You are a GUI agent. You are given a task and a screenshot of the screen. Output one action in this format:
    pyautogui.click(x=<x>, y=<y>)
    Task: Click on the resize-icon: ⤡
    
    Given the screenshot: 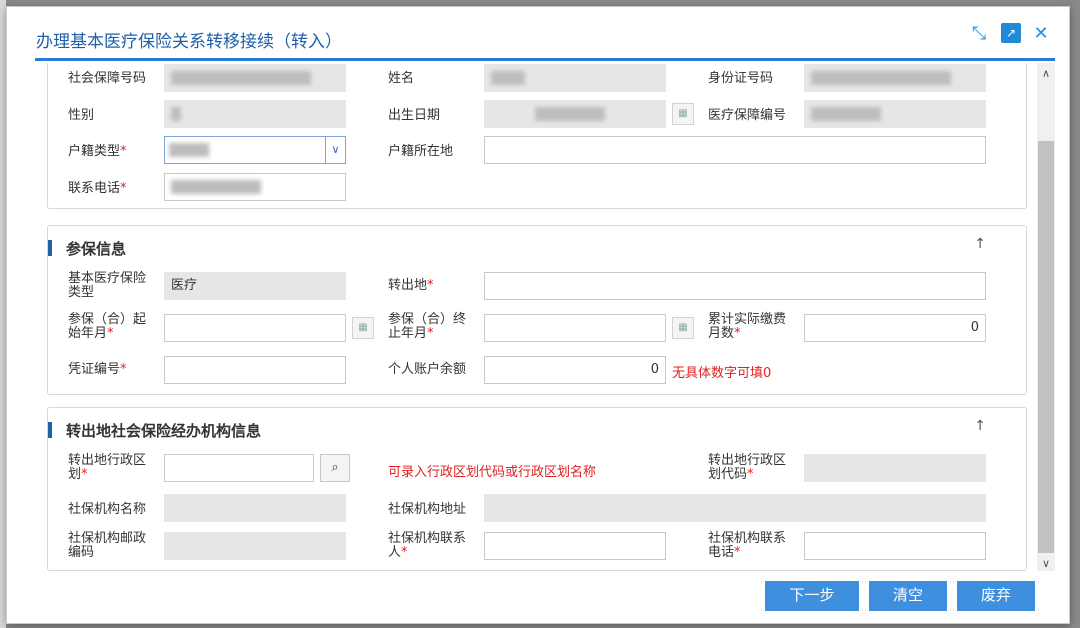 What is the action you would take?
    pyautogui.click(x=979, y=33)
    